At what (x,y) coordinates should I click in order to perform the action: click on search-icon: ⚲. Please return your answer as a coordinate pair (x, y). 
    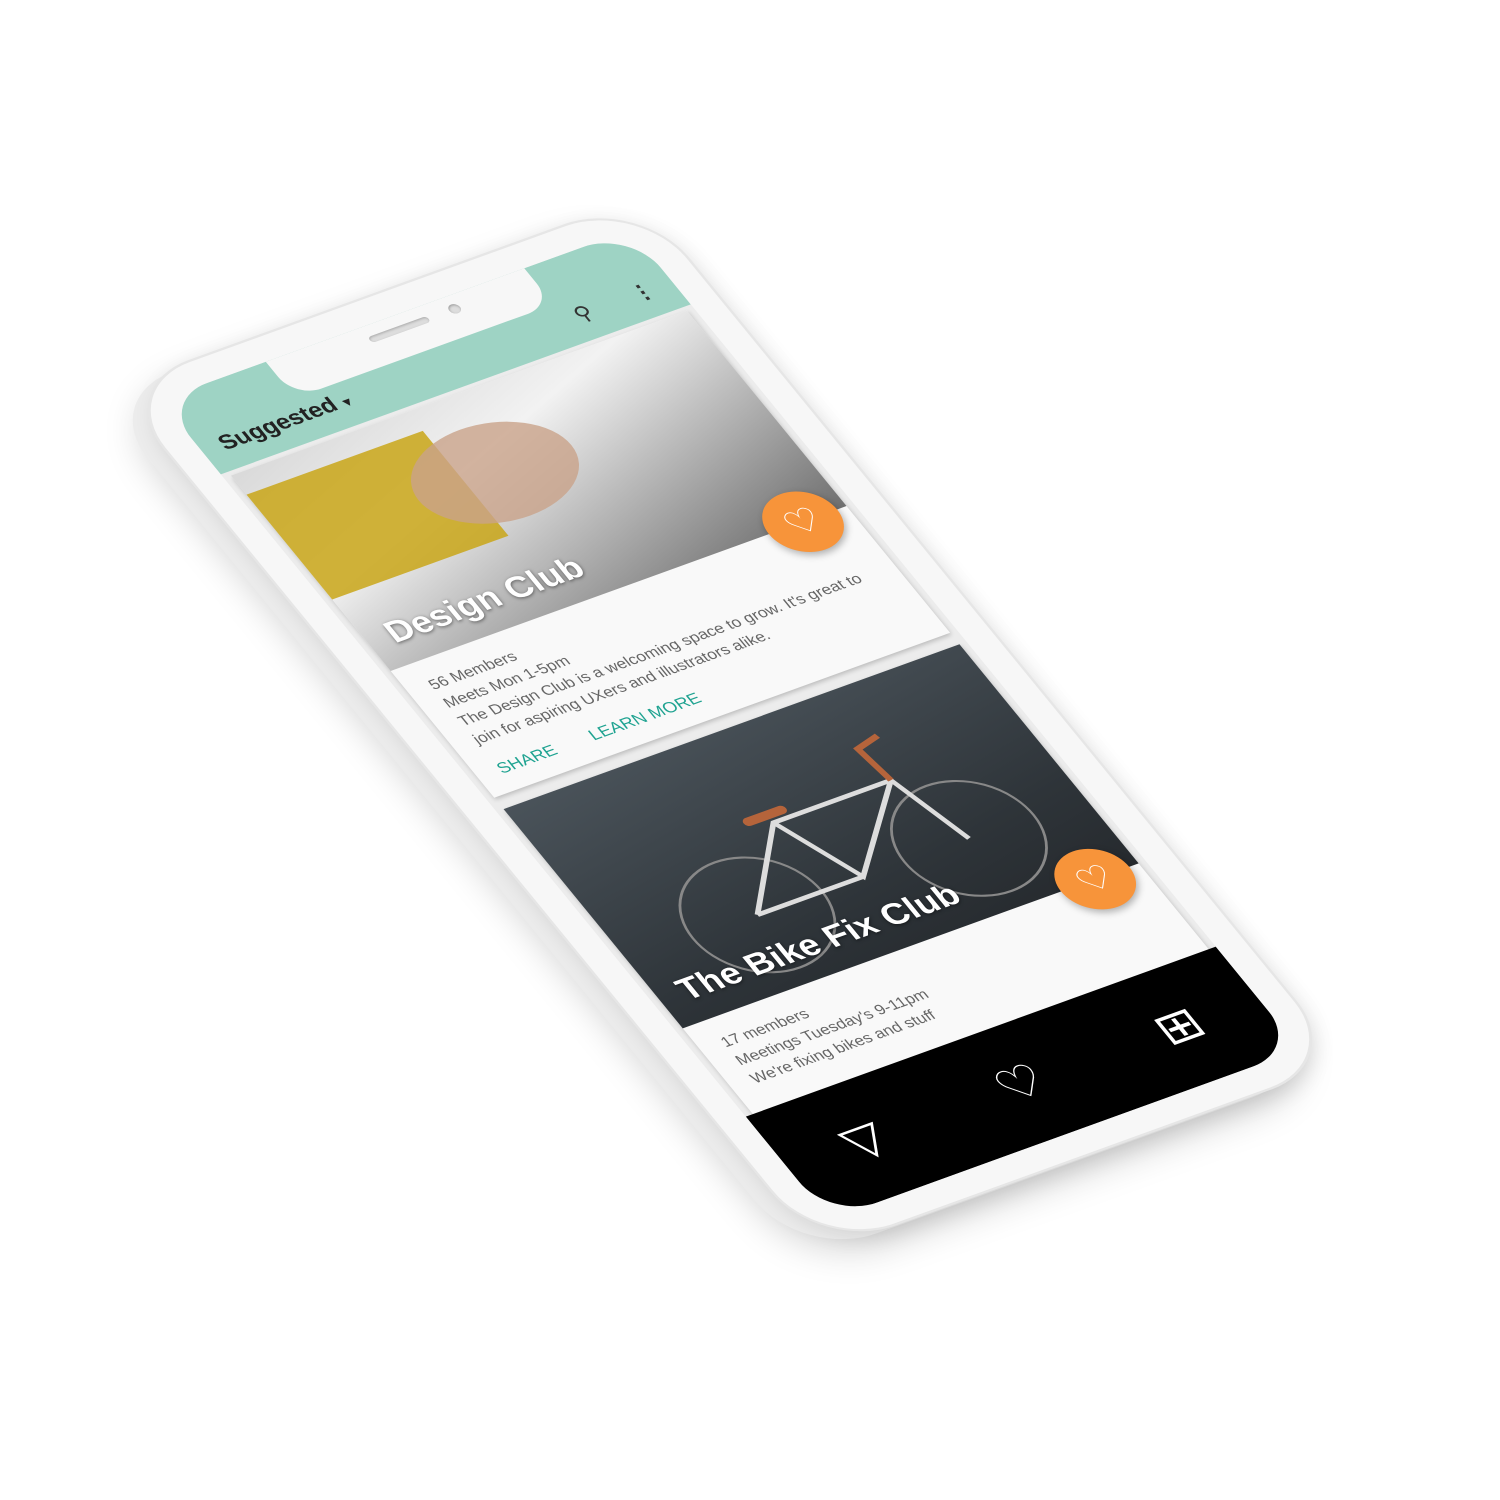
    Looking at the image, I should click on (584, 314).